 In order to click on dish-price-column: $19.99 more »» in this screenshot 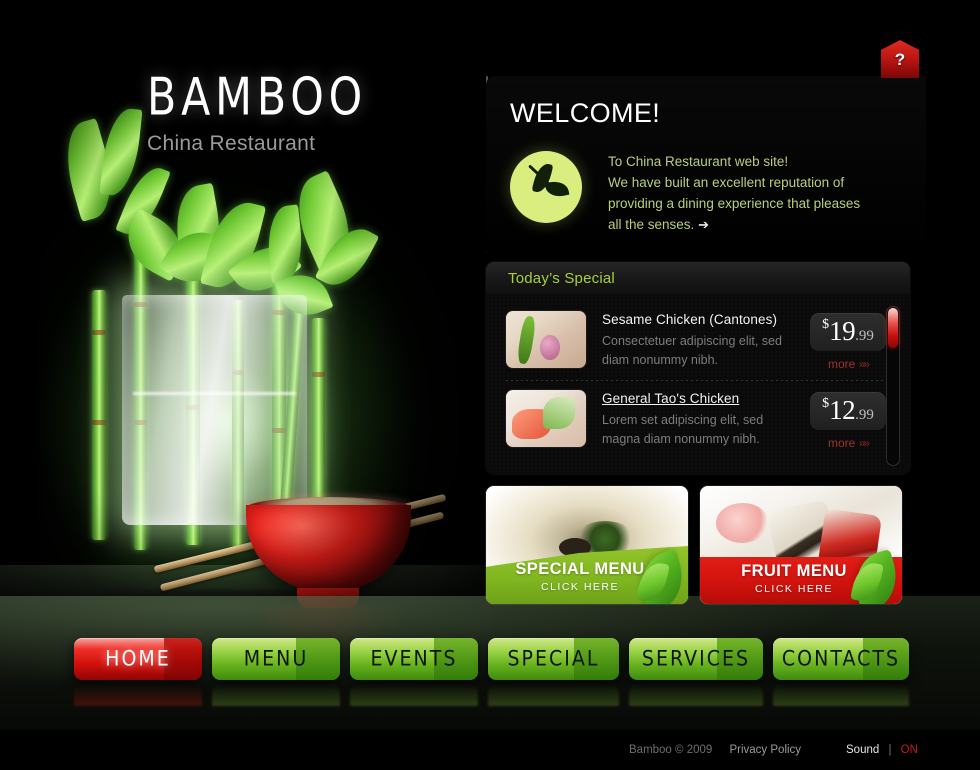, I will do `click(848, 341)`.